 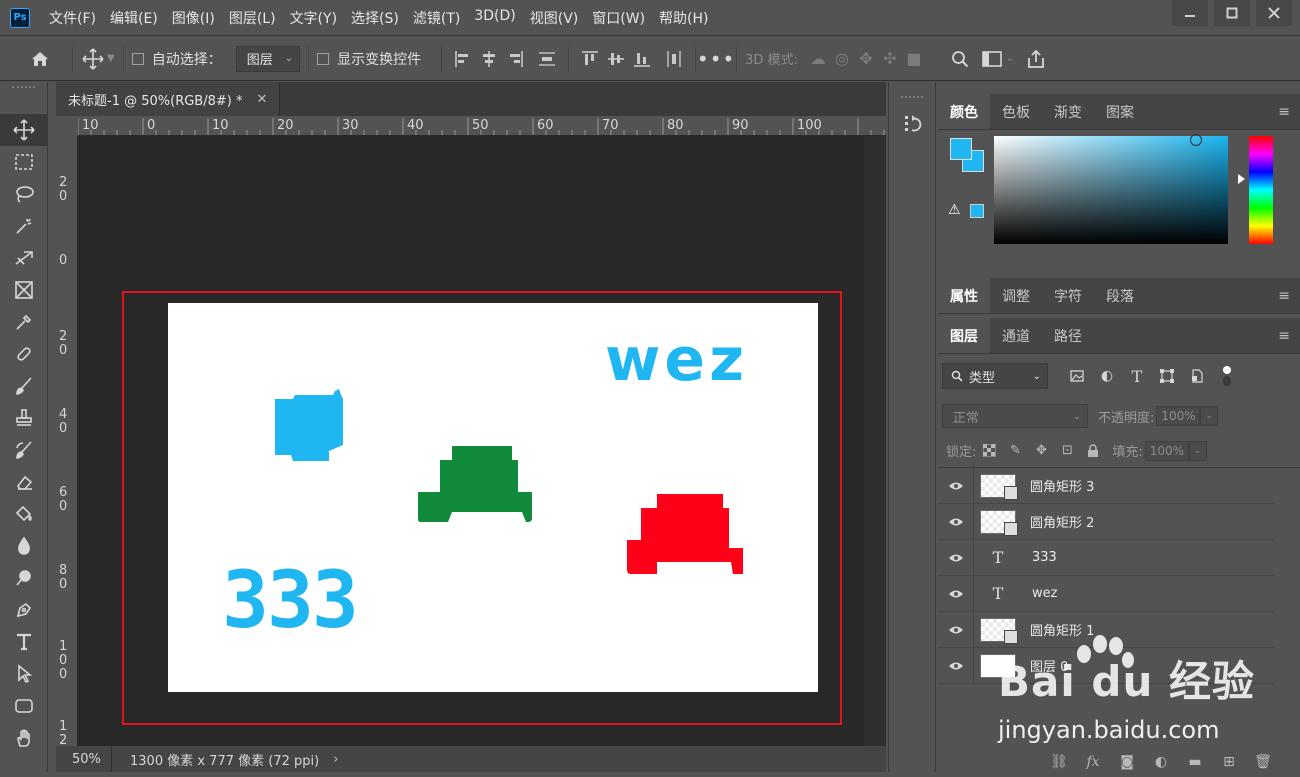 I want to click on hue-slider-handle, so click(x=1241, y=179).